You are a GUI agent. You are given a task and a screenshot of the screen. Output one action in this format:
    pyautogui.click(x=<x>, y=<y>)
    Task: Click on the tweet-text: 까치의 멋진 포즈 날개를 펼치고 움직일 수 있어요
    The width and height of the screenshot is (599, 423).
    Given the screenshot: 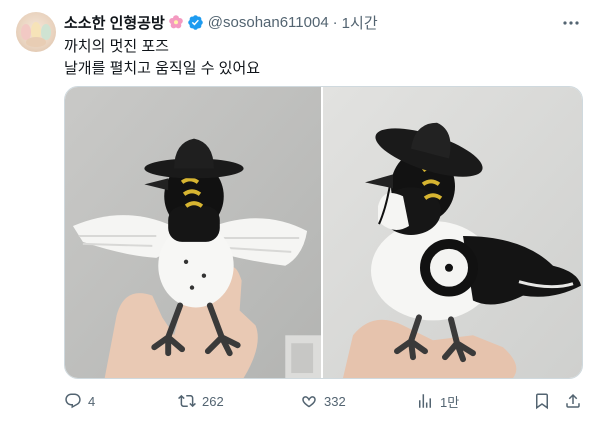 What is the action you would take?
    pyautogui.click(x=162, y=58)
    